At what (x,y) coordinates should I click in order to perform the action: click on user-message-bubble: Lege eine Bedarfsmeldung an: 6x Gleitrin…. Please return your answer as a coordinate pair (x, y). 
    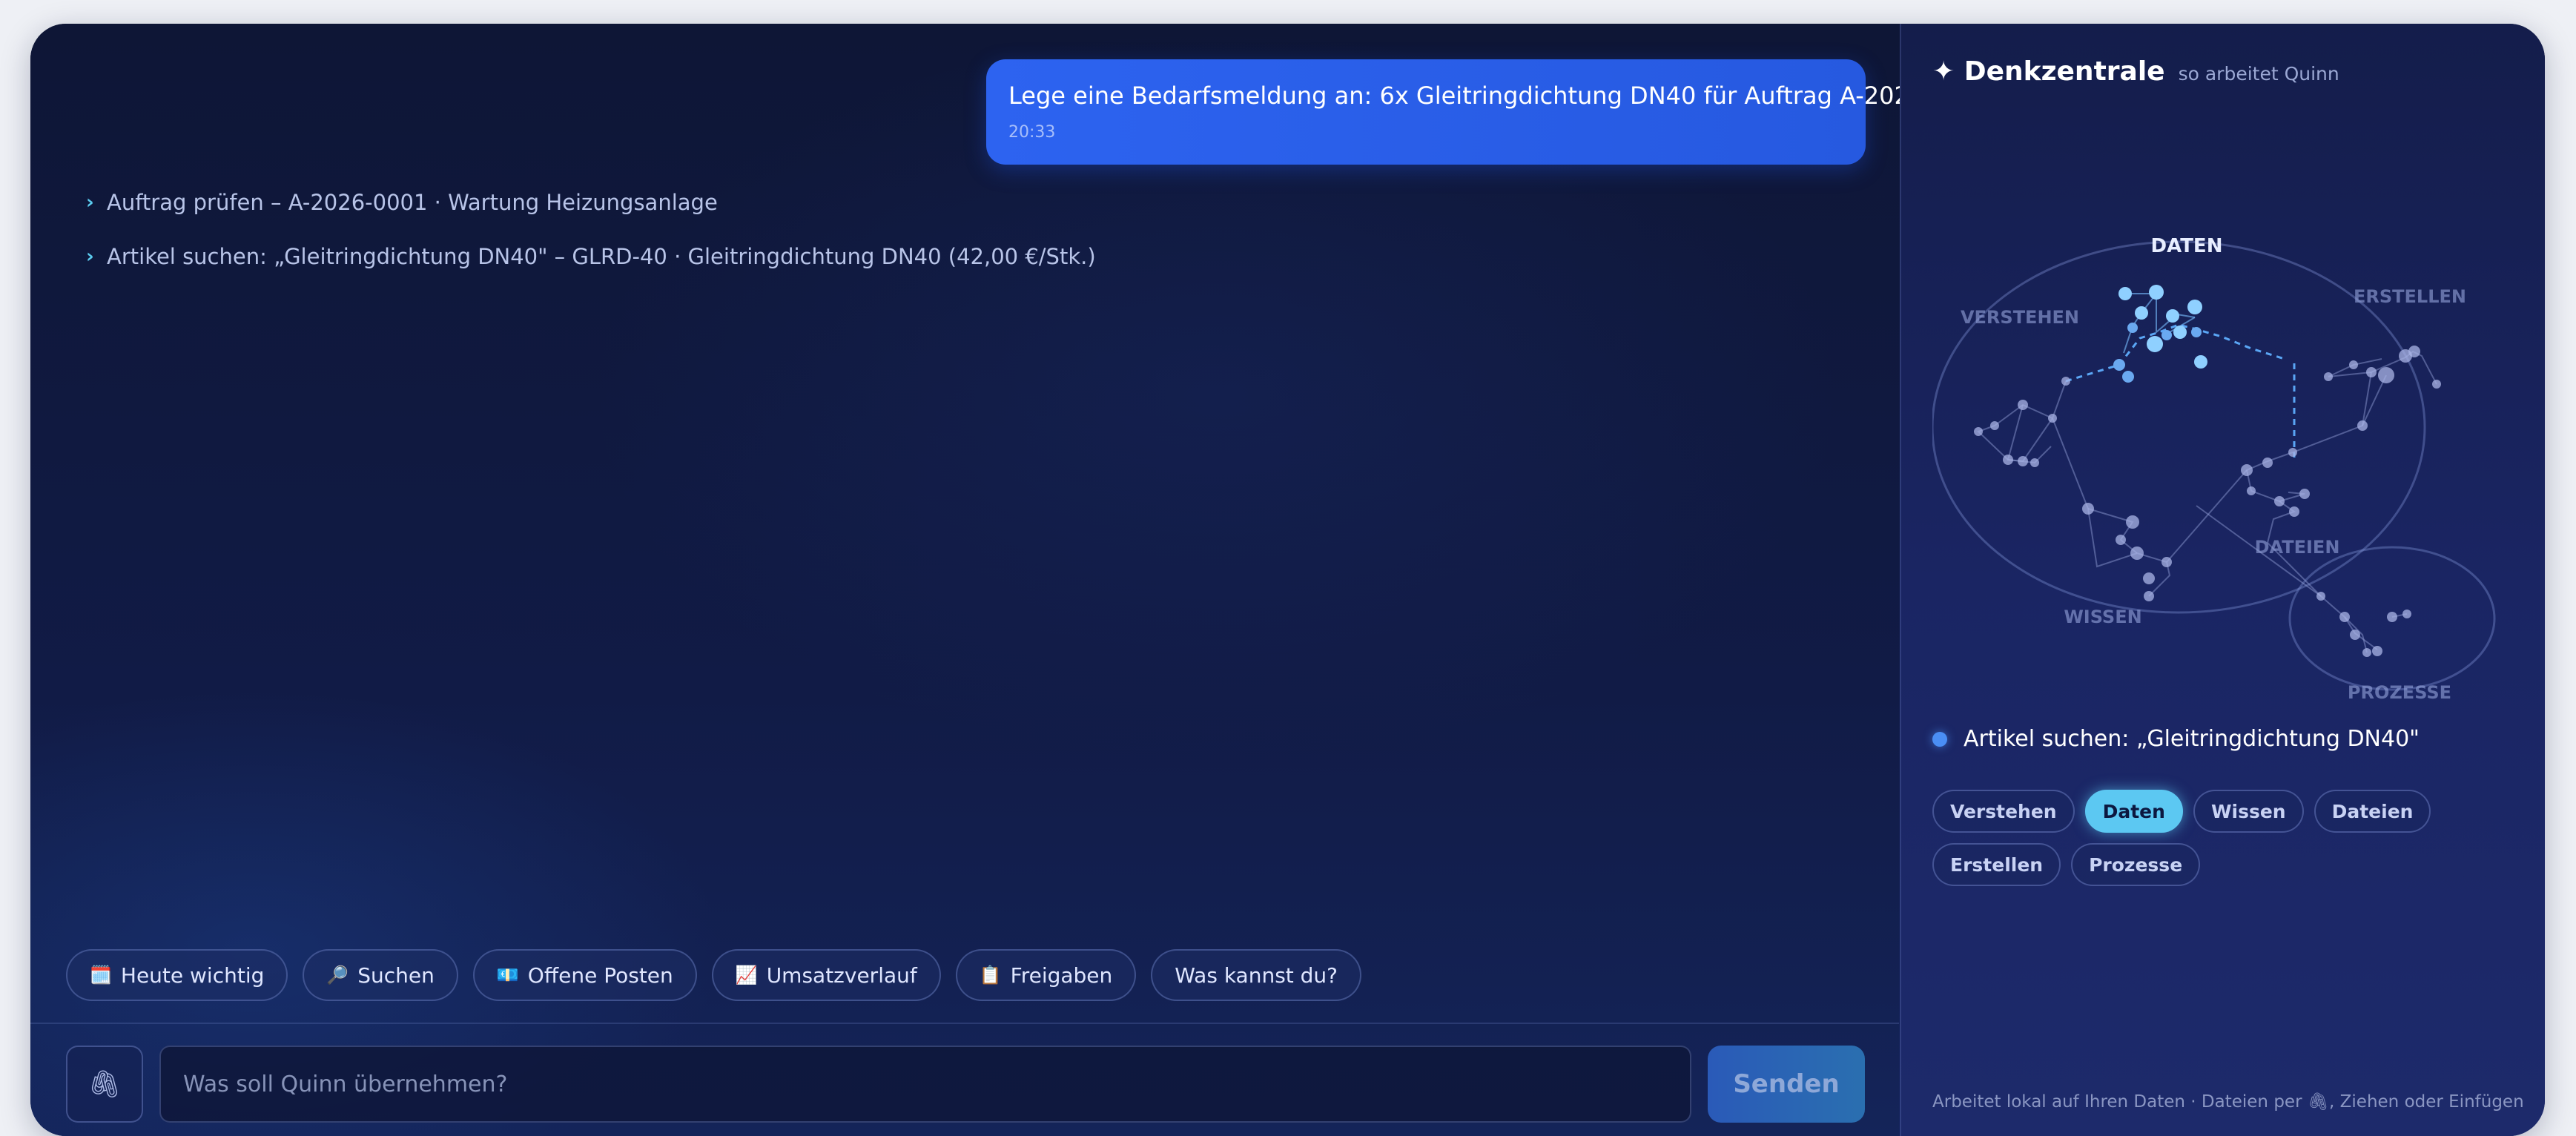
    Looking at the image, I should click on (1490, 112).